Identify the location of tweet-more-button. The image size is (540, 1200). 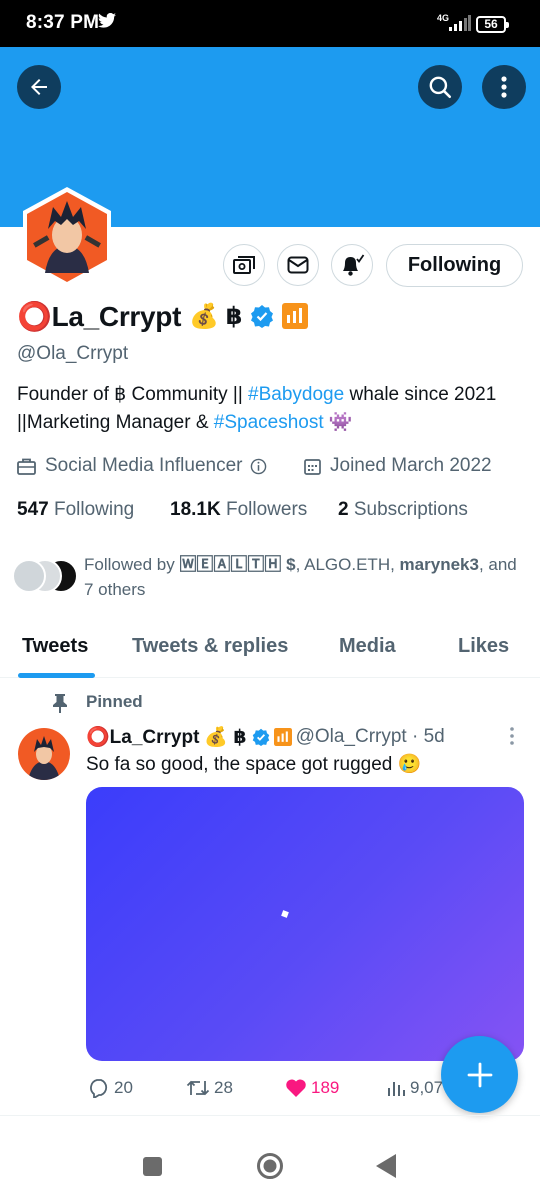
(512, 736).